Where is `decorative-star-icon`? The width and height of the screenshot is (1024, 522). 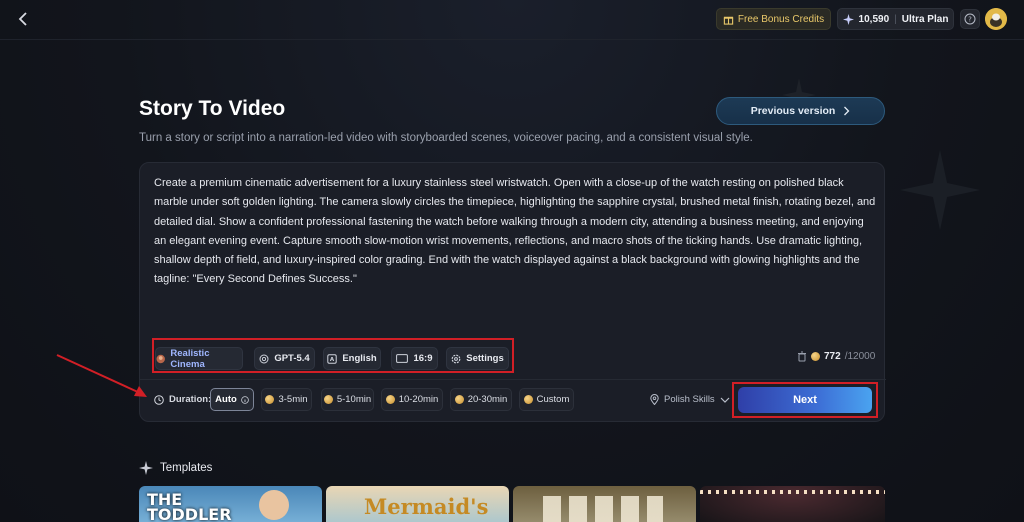 decorative-star-icon is located at coordinates (940, 190).